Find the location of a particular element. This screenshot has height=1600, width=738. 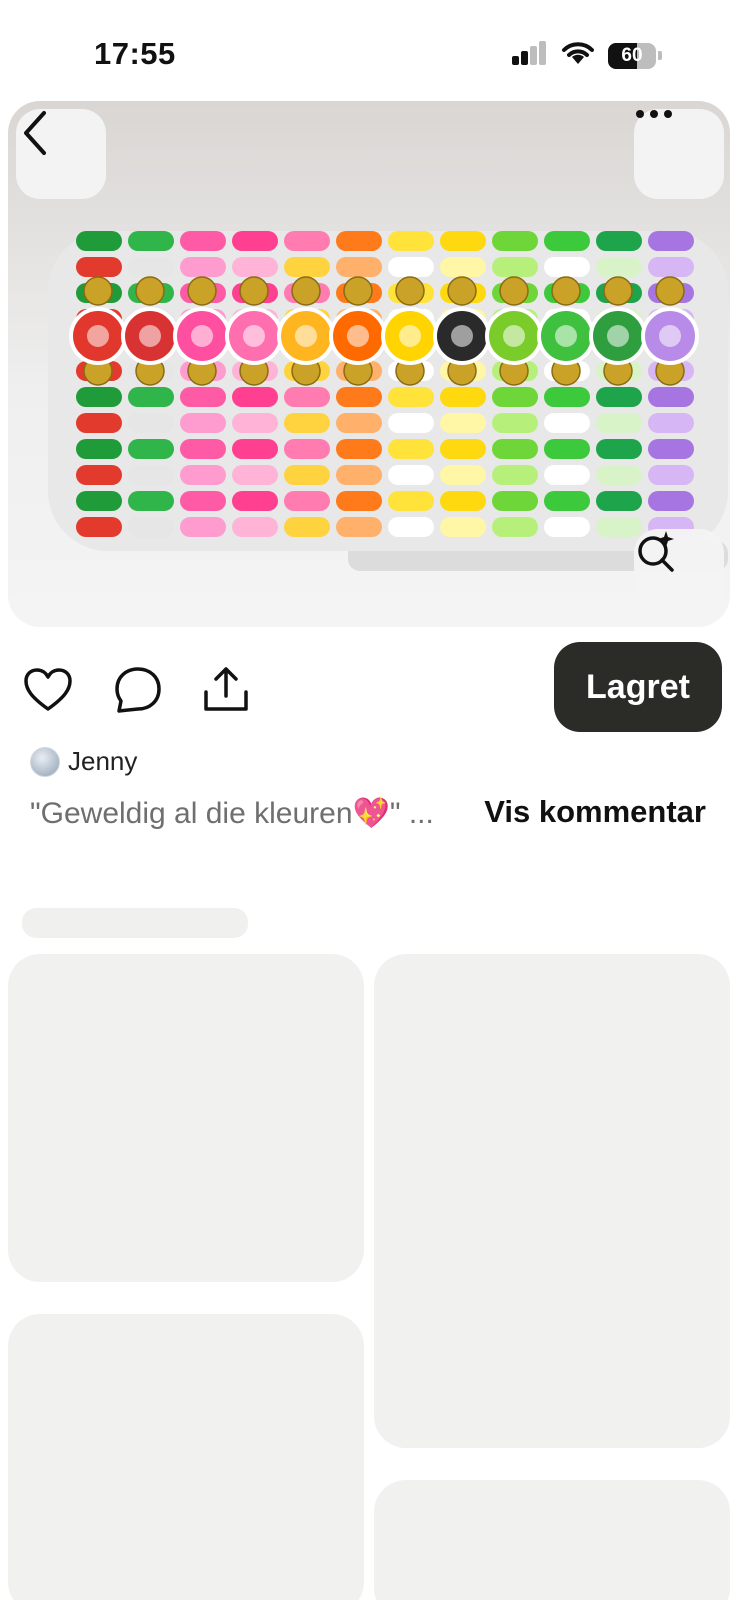

comment-icon is located at coordinates (138, 690).